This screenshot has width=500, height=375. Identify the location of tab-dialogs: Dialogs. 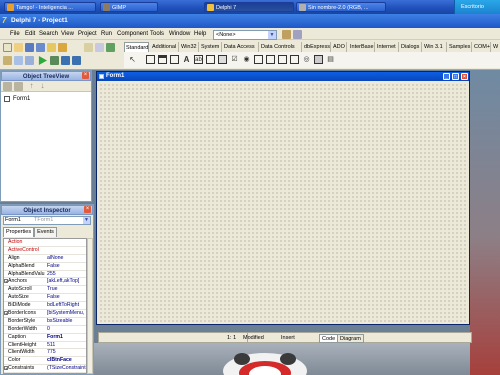
(411, 47).